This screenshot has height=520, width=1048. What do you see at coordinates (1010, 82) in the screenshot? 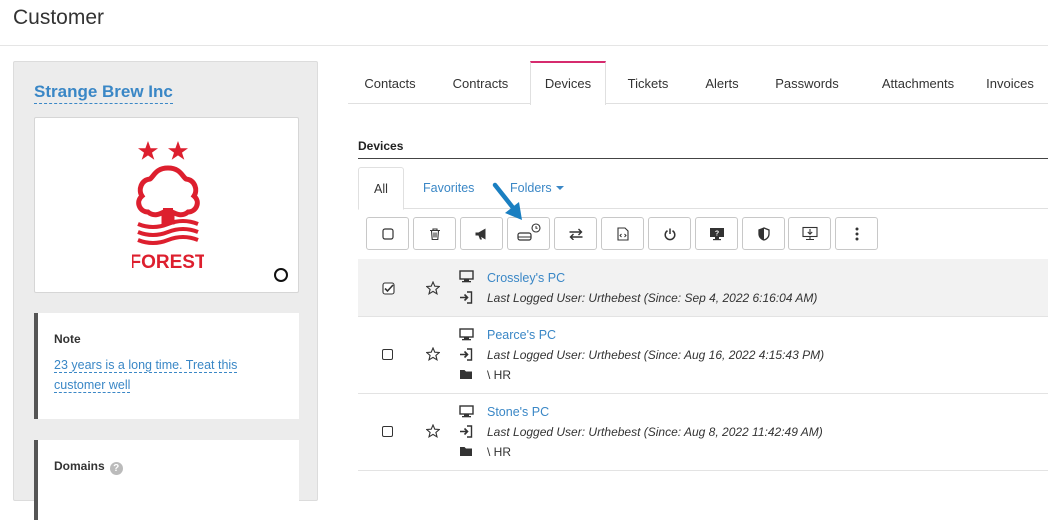
I see `tab-invoices: Invoices` at bounding box center [1010, 82].